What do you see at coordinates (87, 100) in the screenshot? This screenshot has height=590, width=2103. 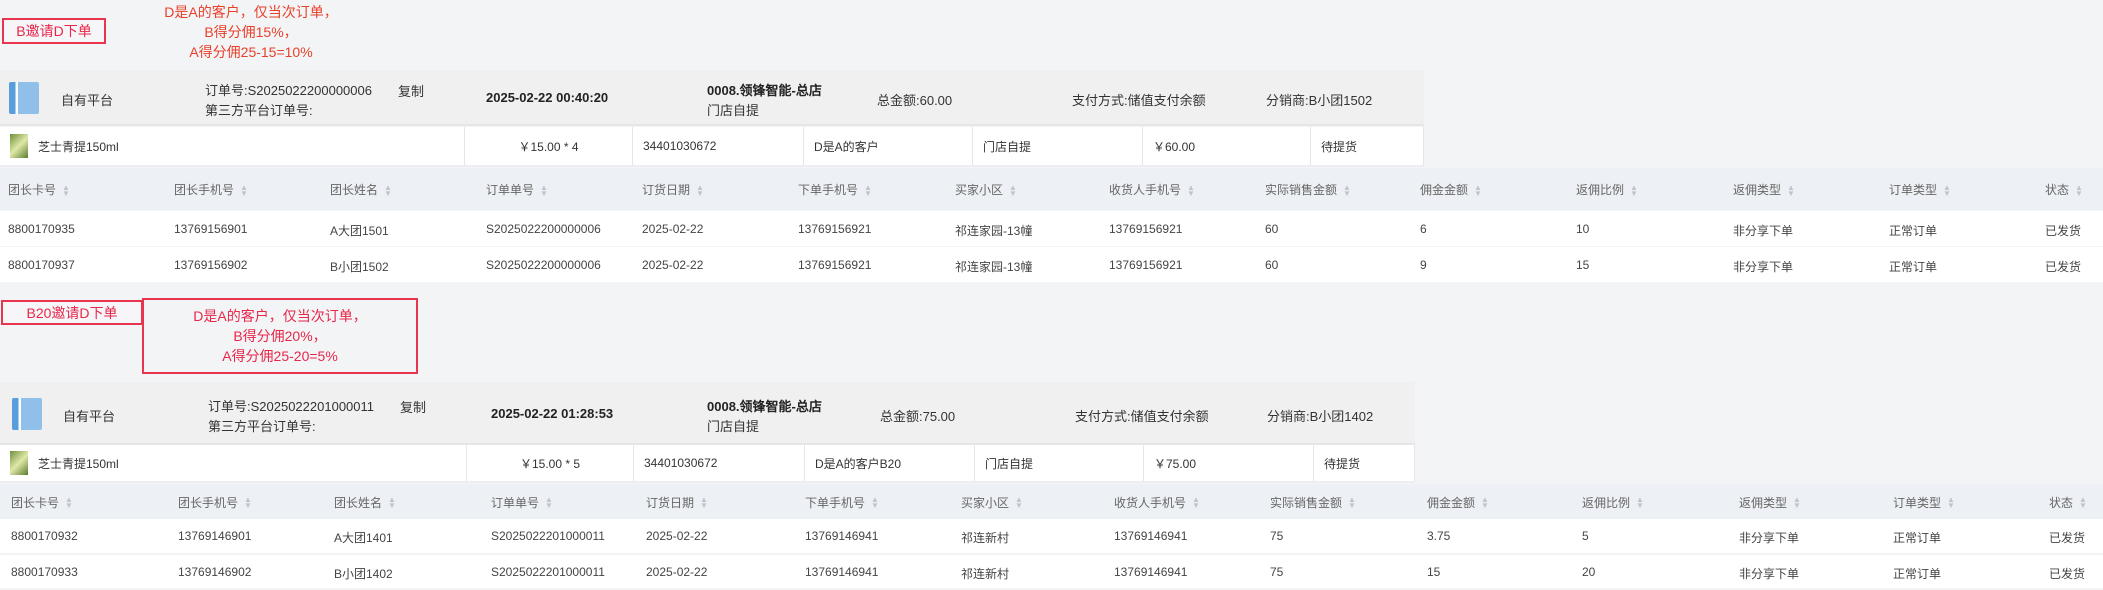 I see `platform-name: 自有平台` at bounding box center [87, 100].